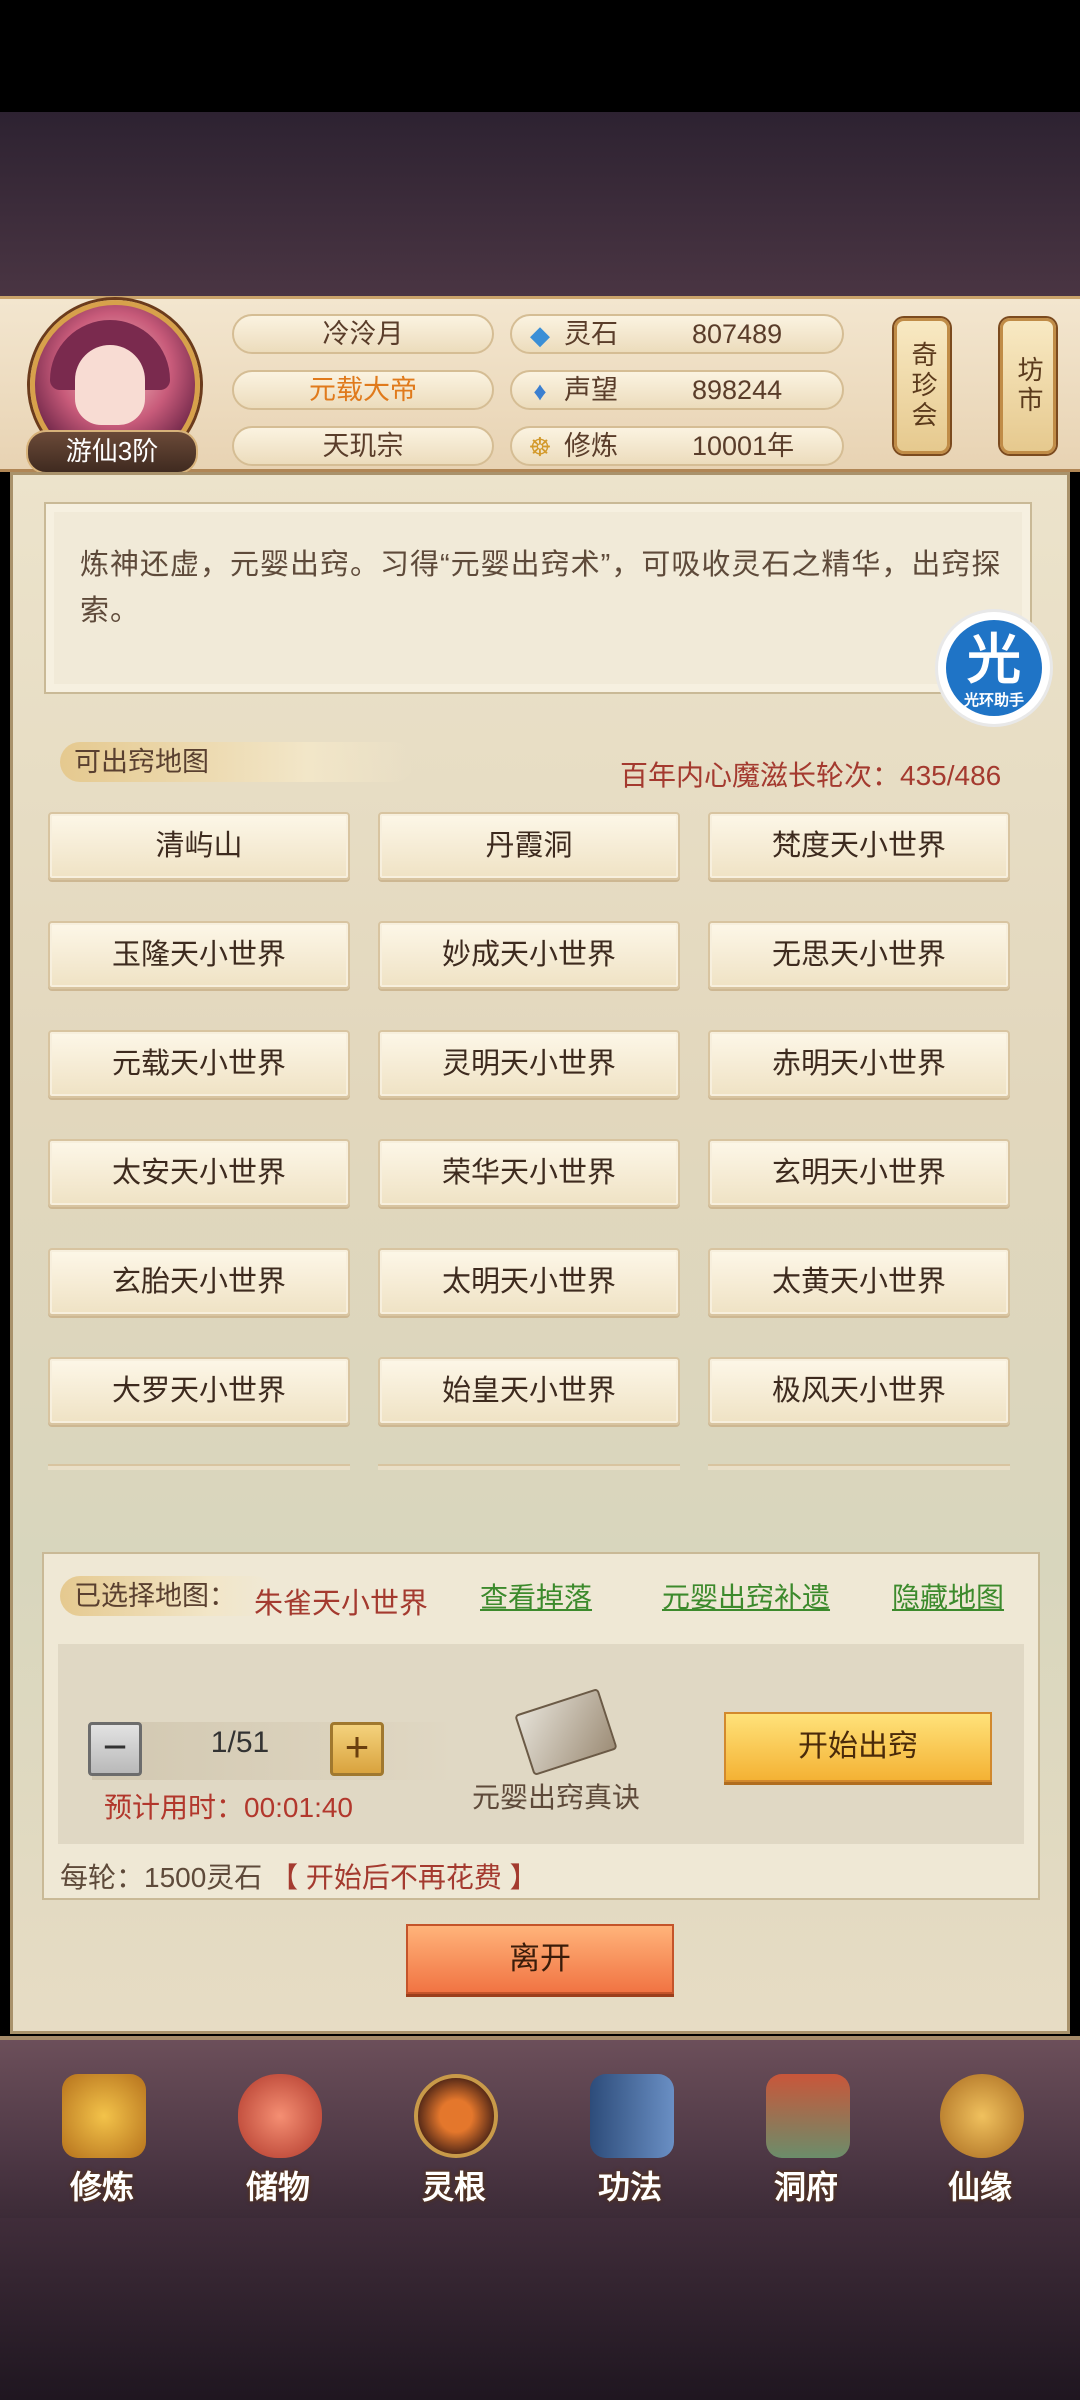 The height and width of the screenshot is (2400, 1080). Describe the element at coordinates (540, 447) in the screenshot. I see `cultivation-icon: ☸` at that location.